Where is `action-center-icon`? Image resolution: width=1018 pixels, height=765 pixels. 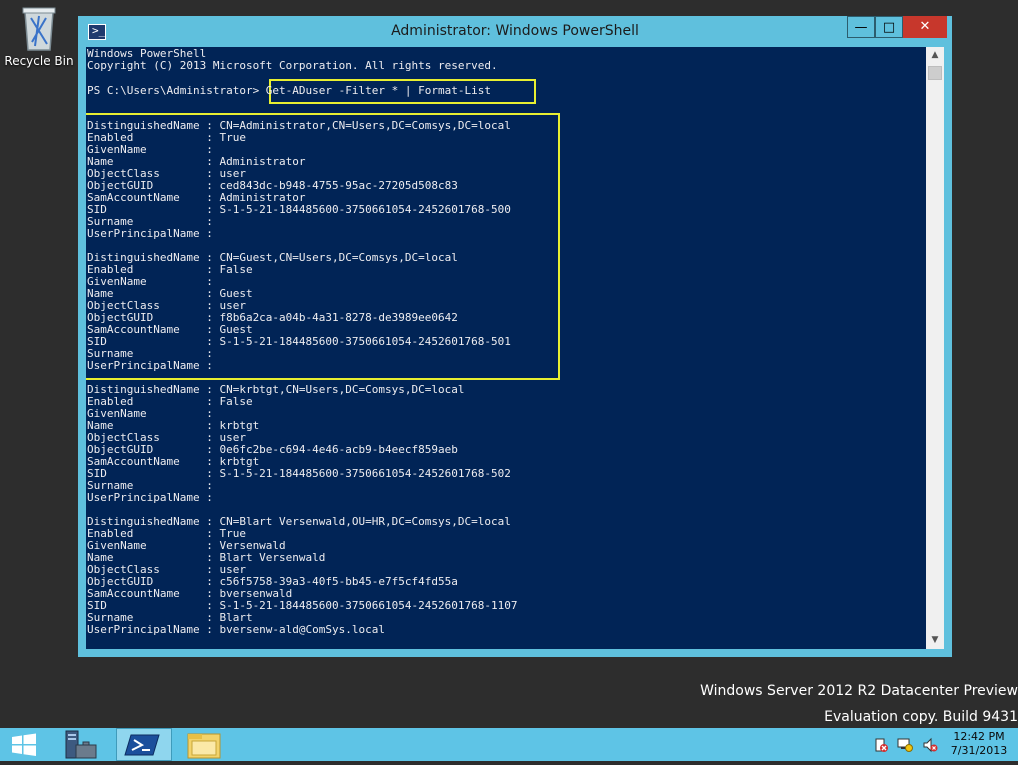
action-center-icon is located at coordinates (881, 745).